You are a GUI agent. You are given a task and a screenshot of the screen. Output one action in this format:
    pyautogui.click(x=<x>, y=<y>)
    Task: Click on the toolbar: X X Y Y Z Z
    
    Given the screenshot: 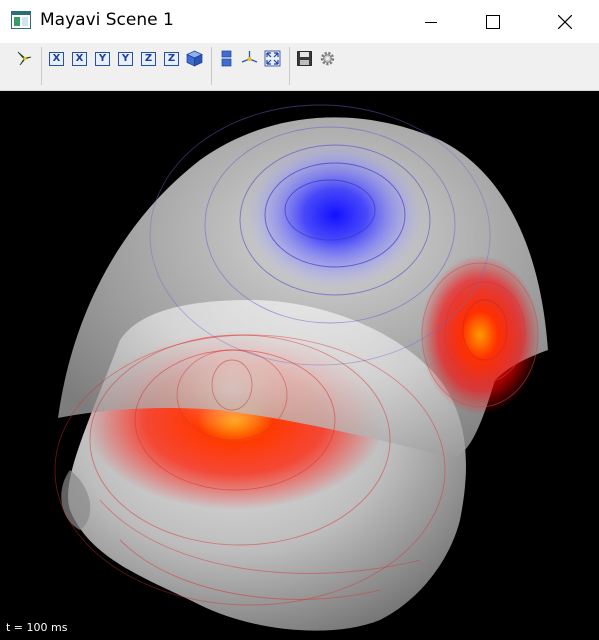 What is the action you would take?
    pyautogui.click(x=299, y=67)
    